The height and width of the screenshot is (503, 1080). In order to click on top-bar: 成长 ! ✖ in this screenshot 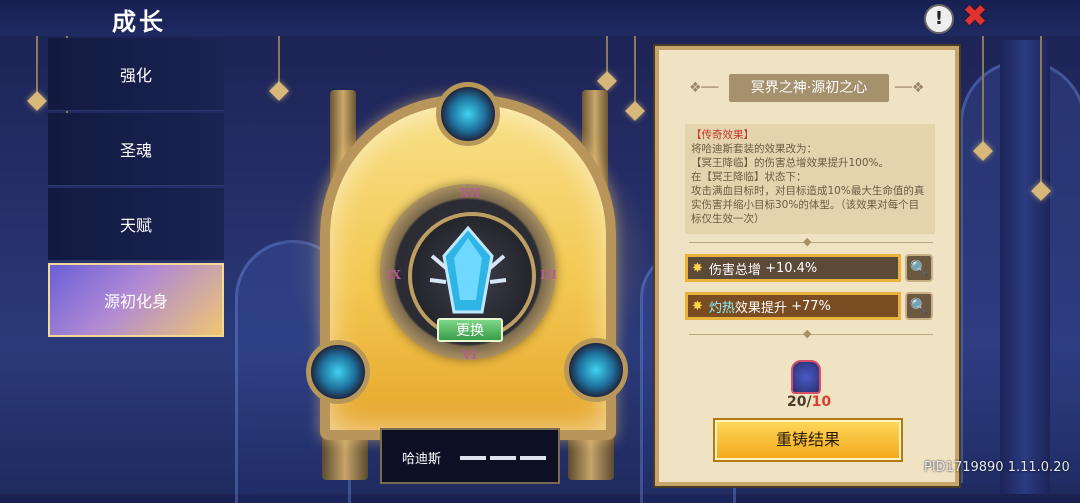, I will do `click(540, 18)`.